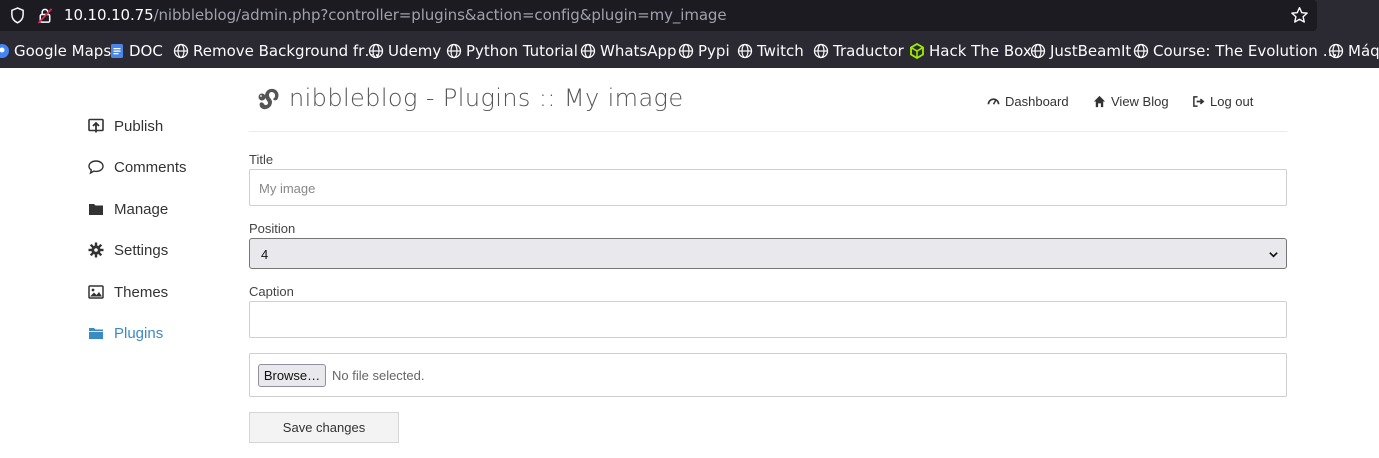  Describe the element at coordinates (271, 291) in the screenshot. I see `caption-label: Caption` at that location.